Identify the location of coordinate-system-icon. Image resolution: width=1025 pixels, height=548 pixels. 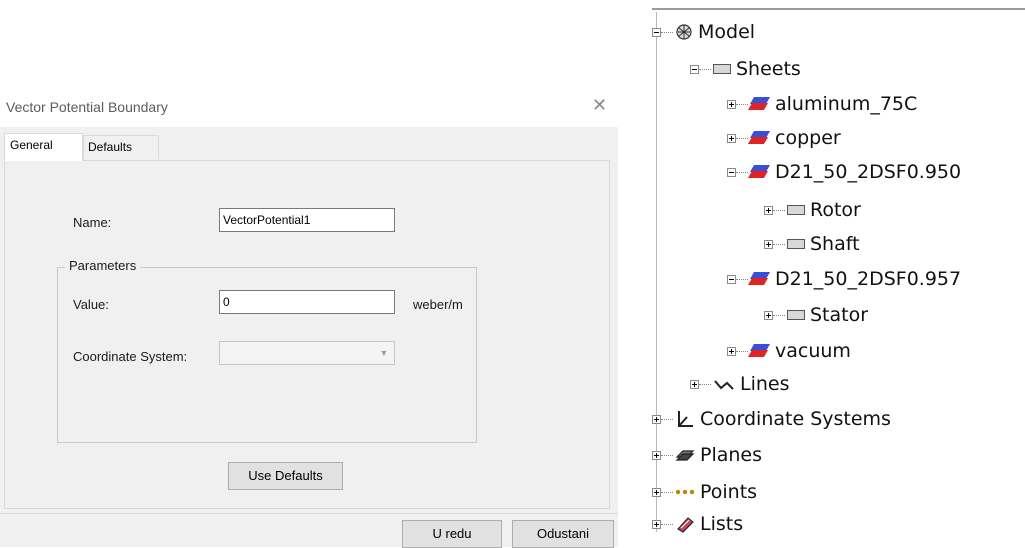
(685, 419).